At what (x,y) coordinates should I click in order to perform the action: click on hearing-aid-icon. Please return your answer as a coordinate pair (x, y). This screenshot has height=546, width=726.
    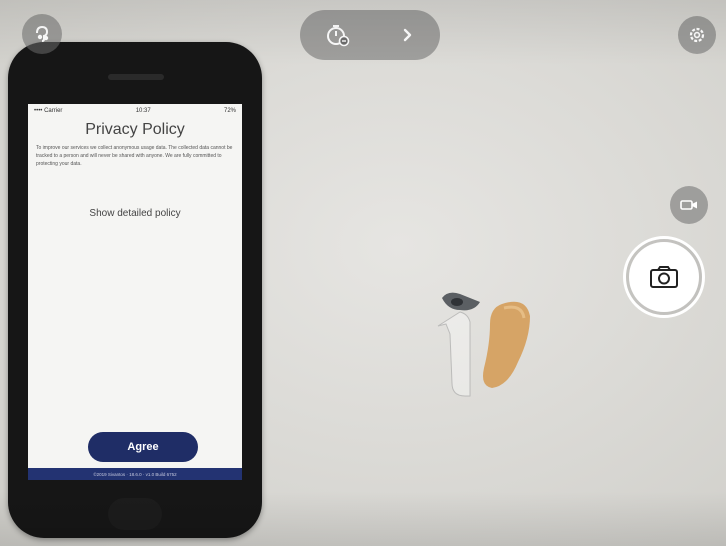
    Looking at the image, I should click on (42, 33).